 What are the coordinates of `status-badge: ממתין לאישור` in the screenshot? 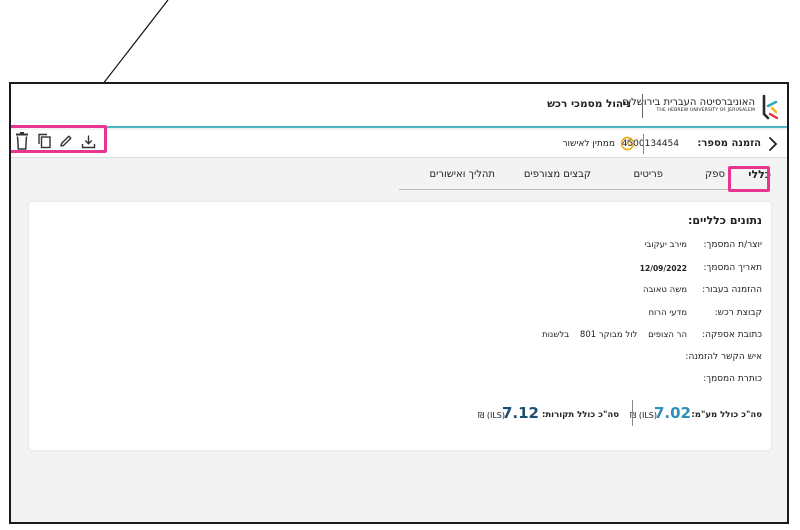 It's located at (588, 144).